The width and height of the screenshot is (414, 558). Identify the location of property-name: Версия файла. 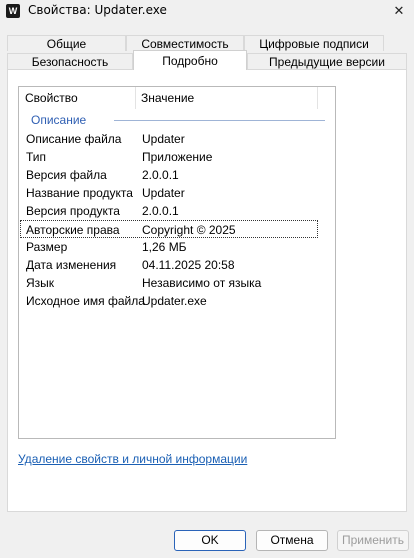
(66, 175).